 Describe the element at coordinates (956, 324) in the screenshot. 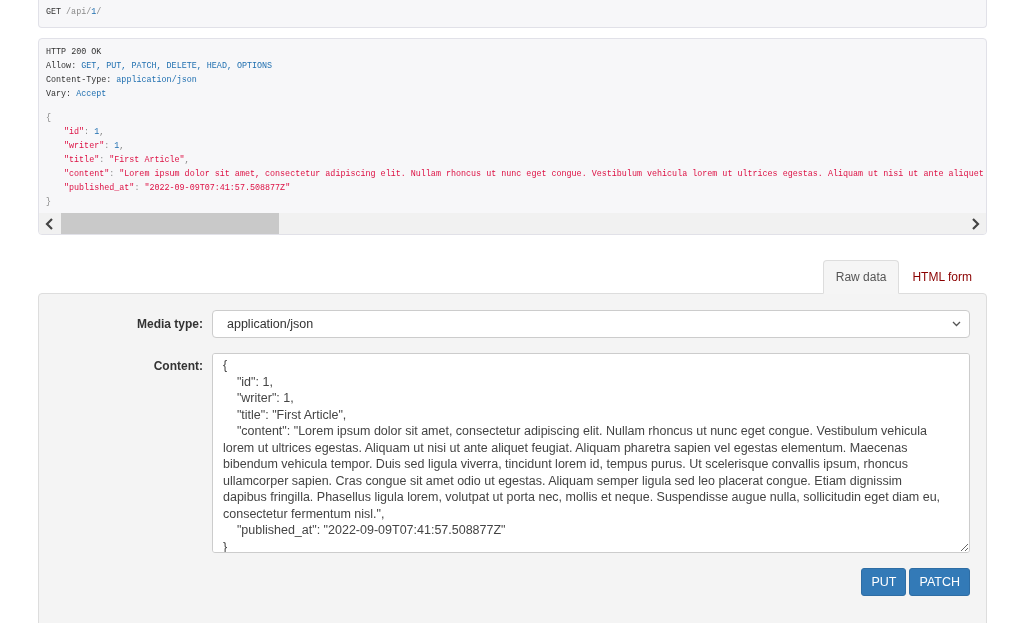

I see `chevron-down-icon` at that location.